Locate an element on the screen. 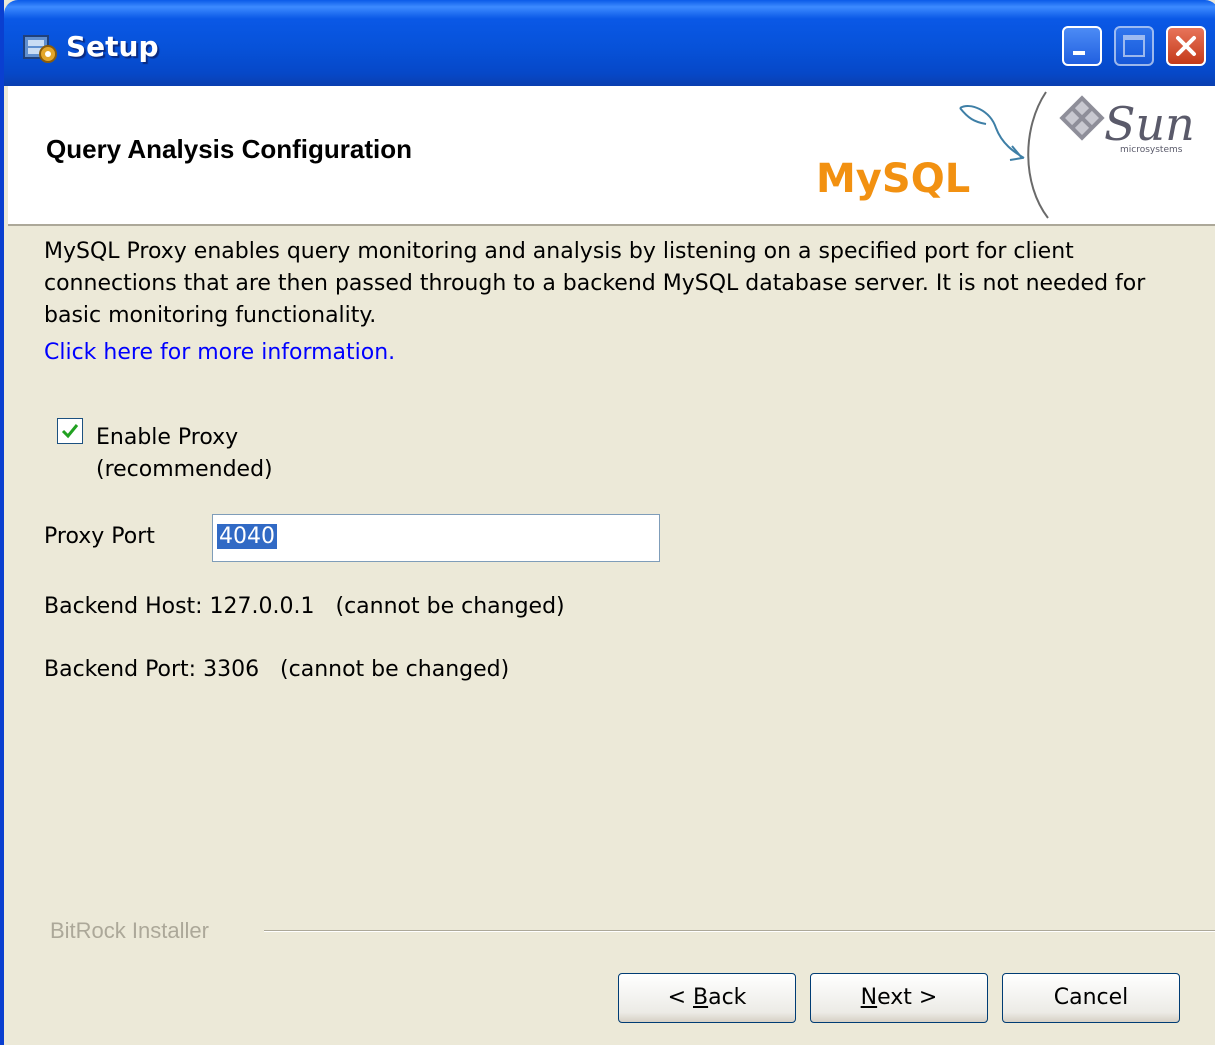 Image resolution: width=1215 pixels, height=1045 pixels. back-button-mnemonic: B is located at coordinates (701, 997).